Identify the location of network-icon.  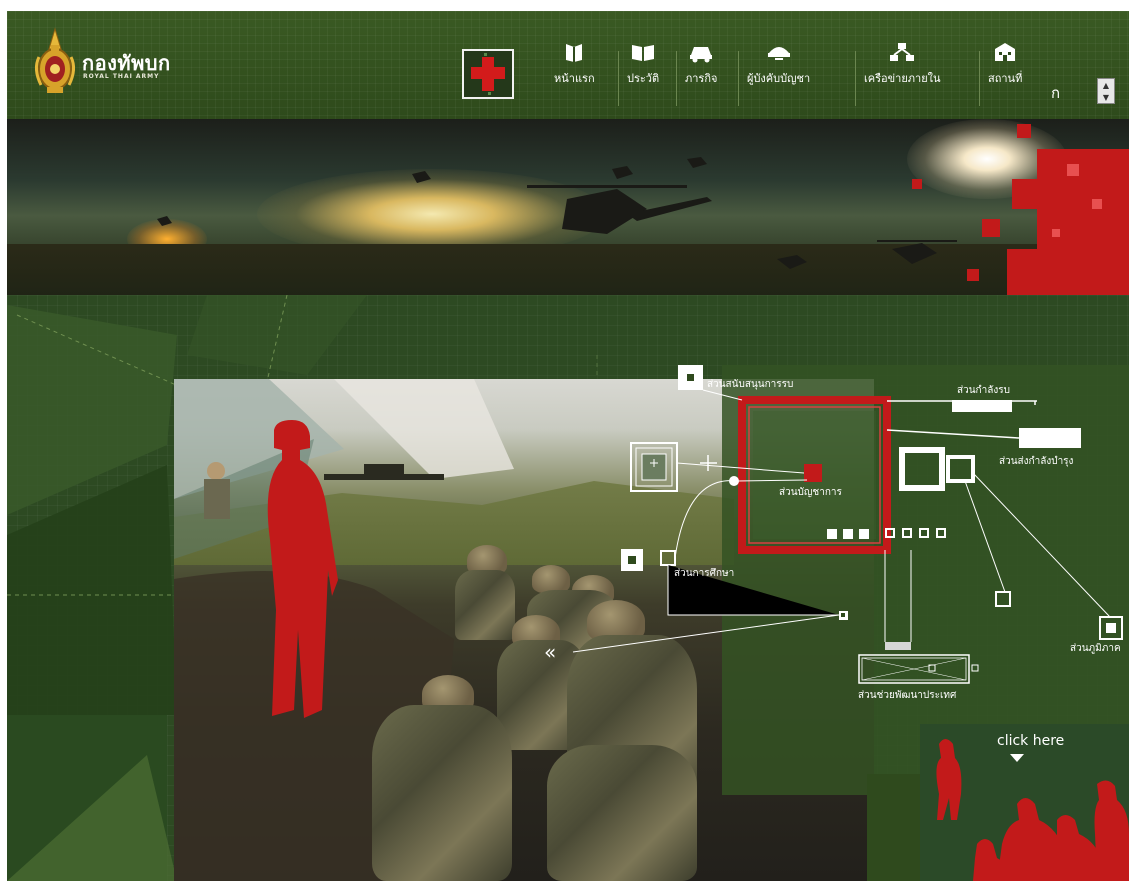
(902, 52).